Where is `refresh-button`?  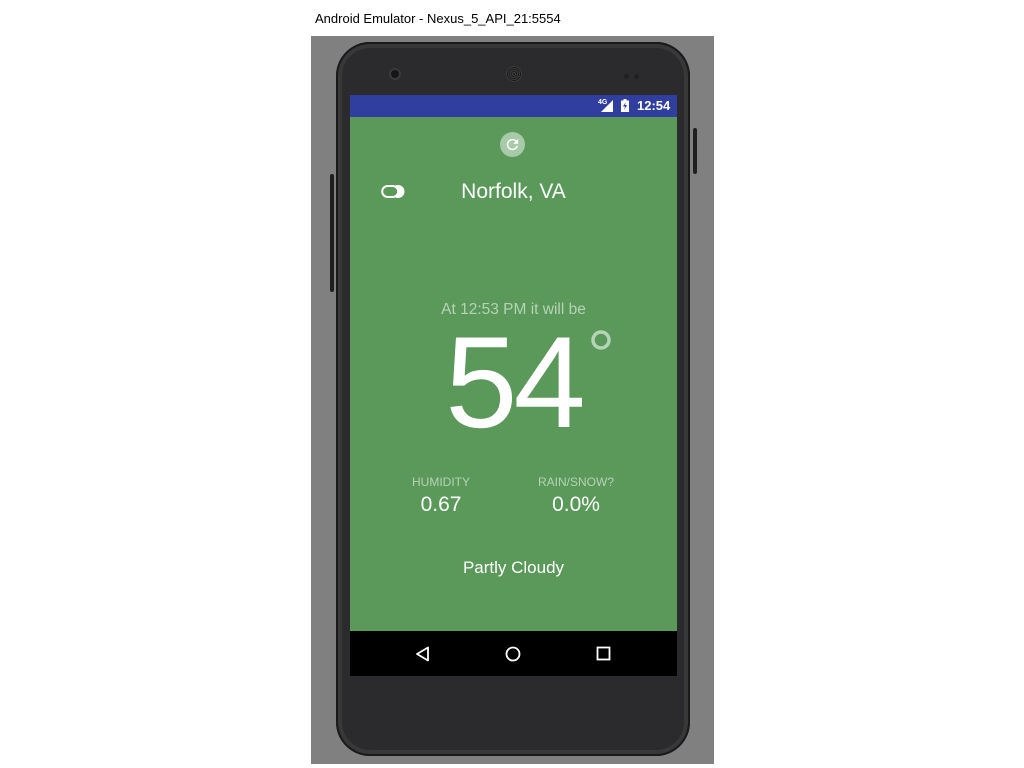 refresh-button is located at coordinates (512, 144).